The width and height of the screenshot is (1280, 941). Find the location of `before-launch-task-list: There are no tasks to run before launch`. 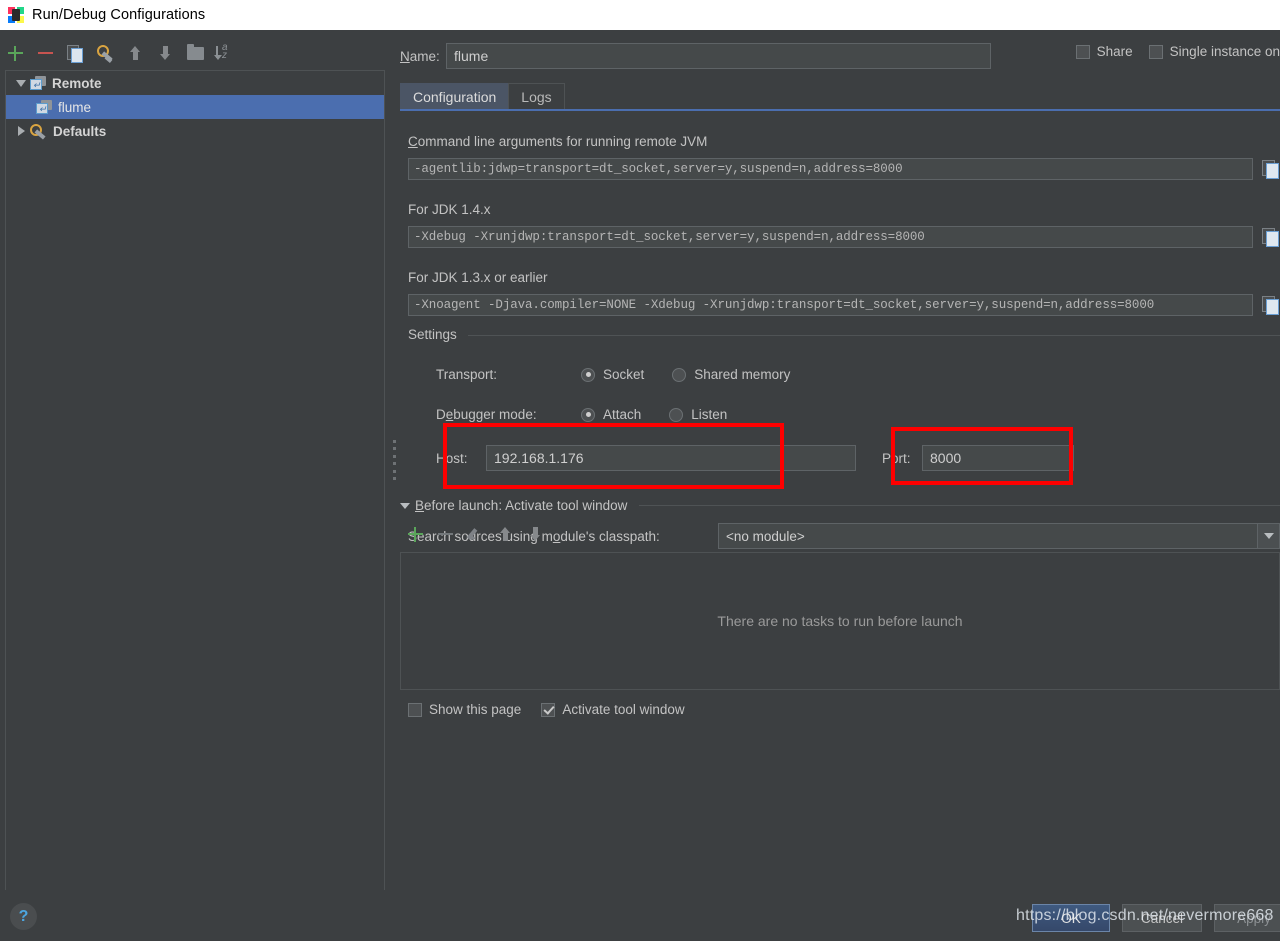

before-launch-task-list: There are no tasks to run before launch is located at coordinates (840, 621).